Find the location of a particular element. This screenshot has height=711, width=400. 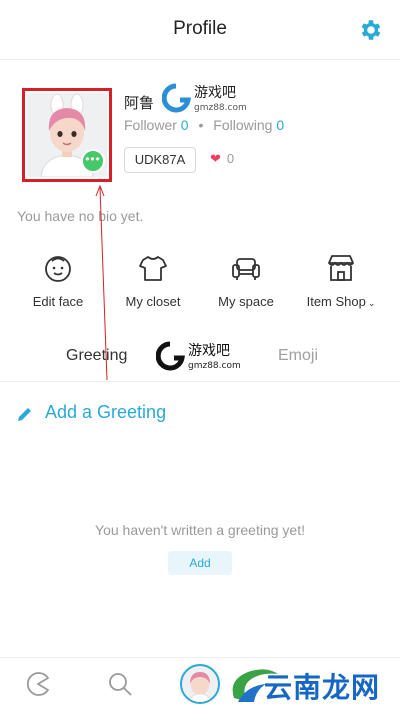

my-closet-button: My closet is located at coordinates (153, 280).